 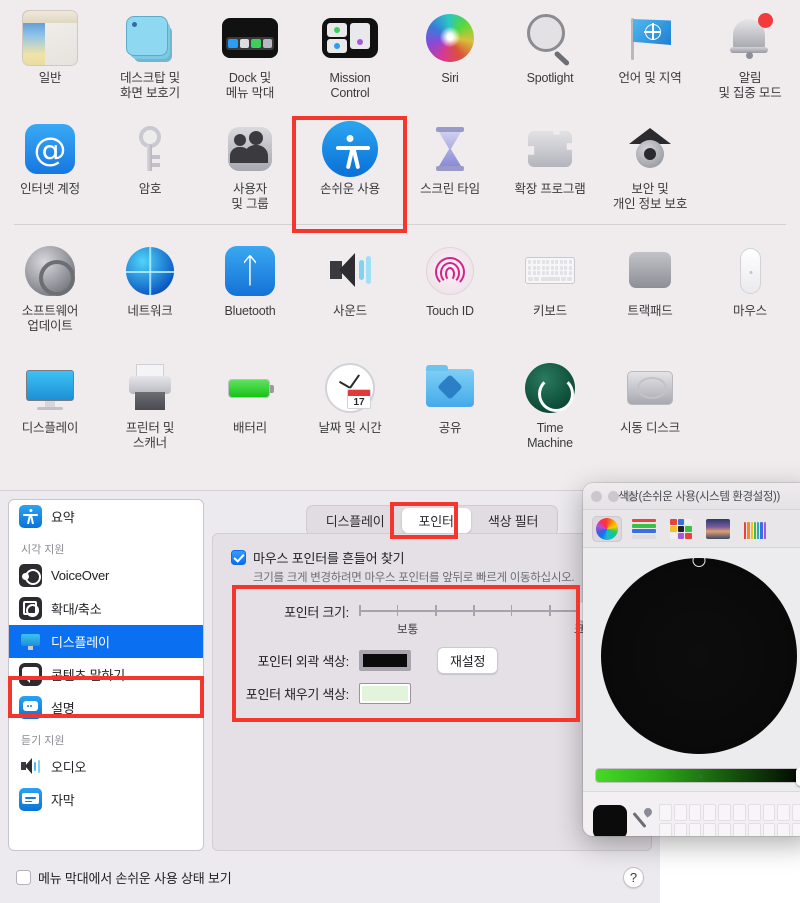 I want to click on pref-item-siri: Siri, so click(x=450, y=50).